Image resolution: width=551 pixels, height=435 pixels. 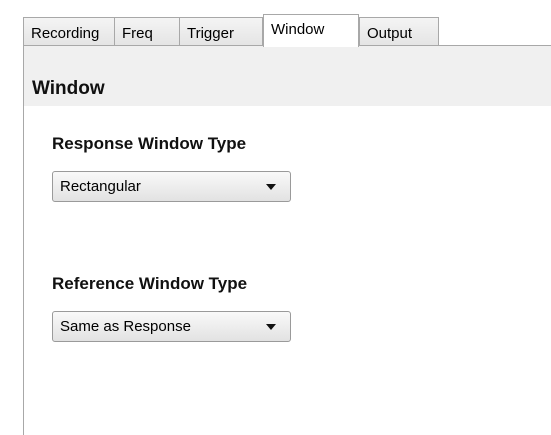 I want to click on response-window-type-select: Rectangular, so click(x=171, y=186).